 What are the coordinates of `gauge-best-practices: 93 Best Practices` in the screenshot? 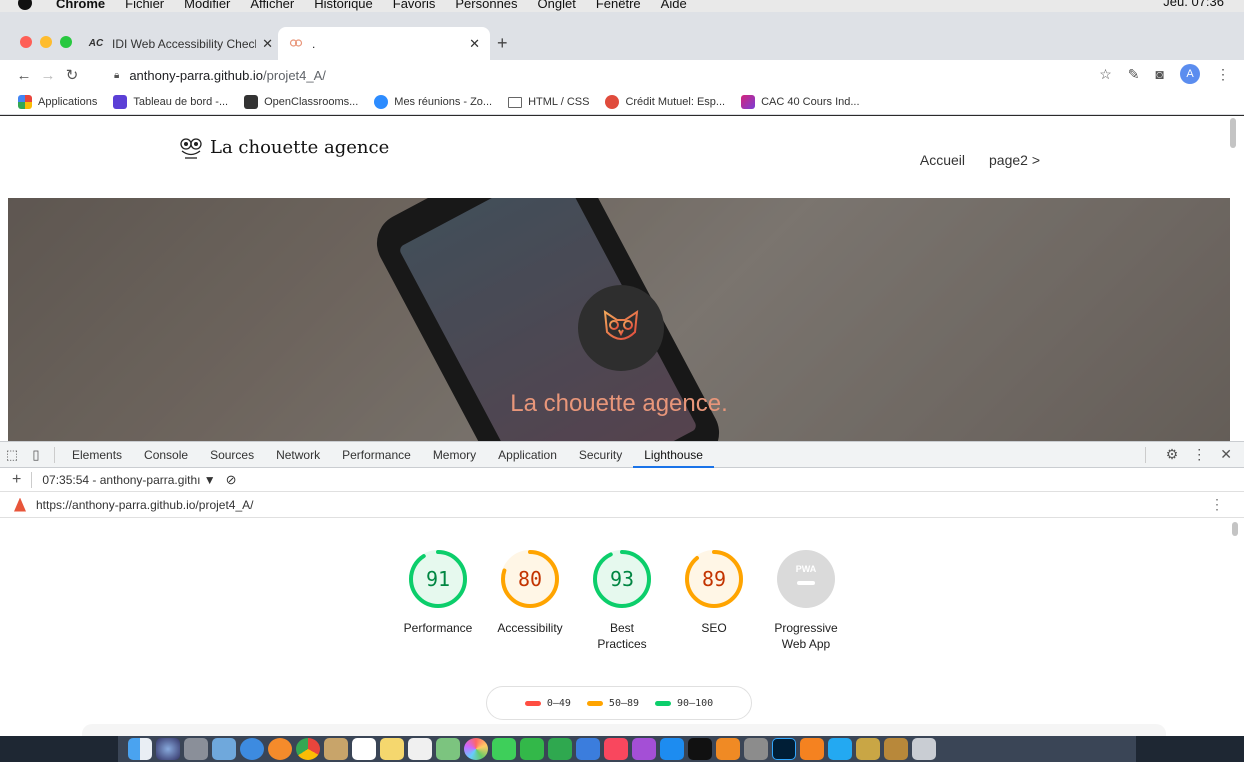 It's located at (622, 600).